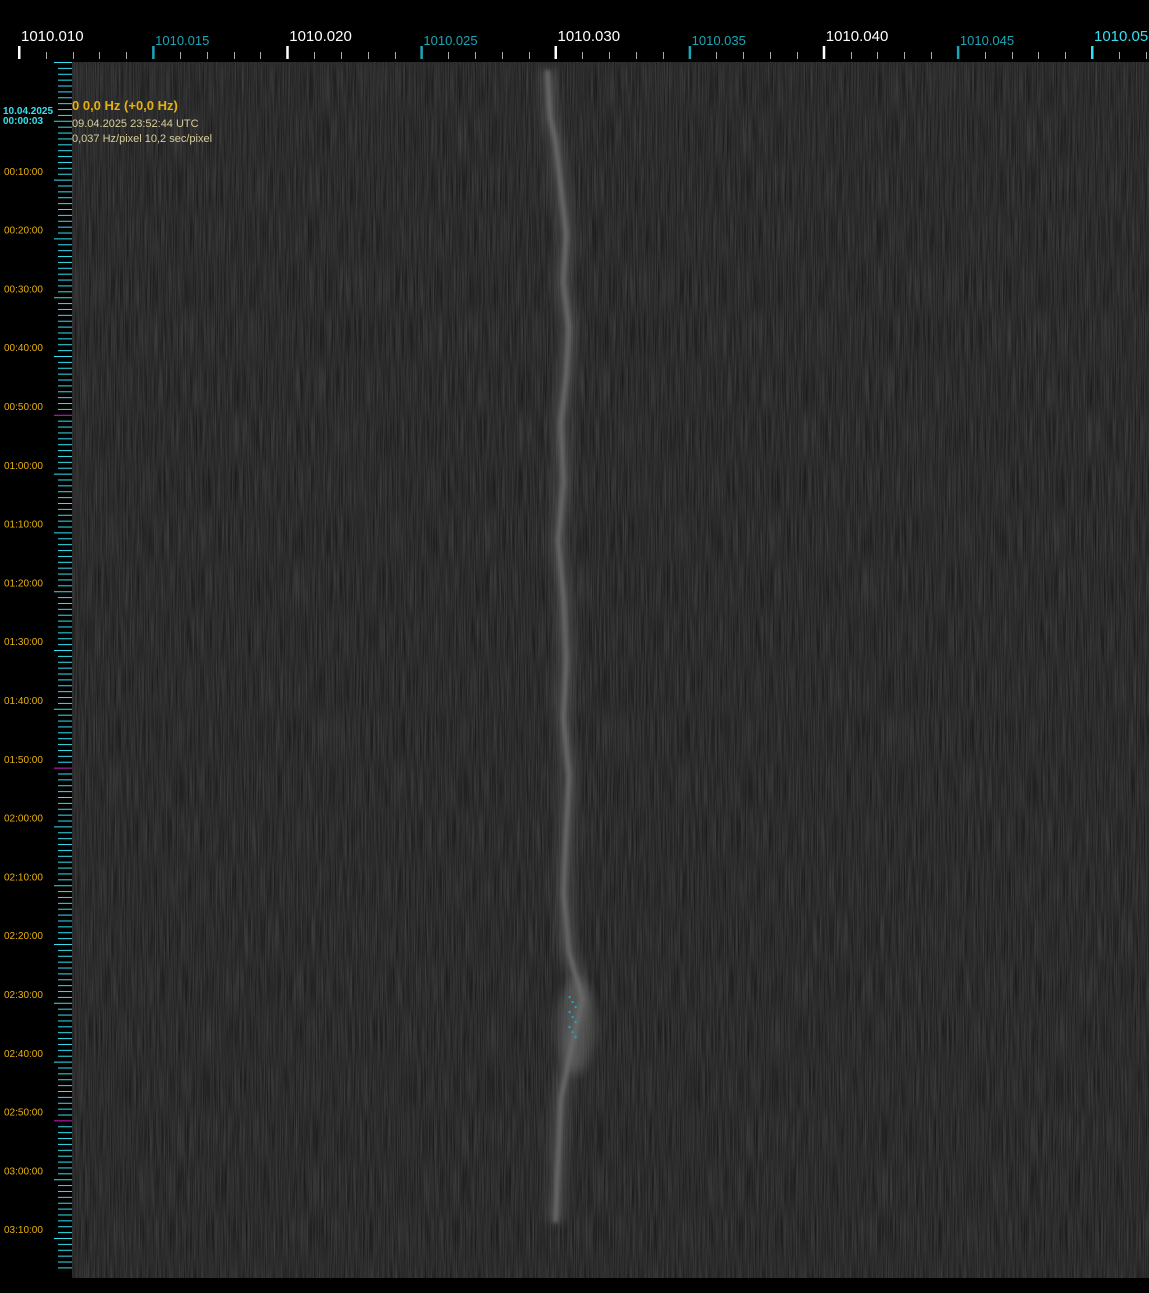  What do you see at coordinates (23, 172) in the screenshot?
I see `time-tick-label: 00:10:00` at bounding box center [23, 172].